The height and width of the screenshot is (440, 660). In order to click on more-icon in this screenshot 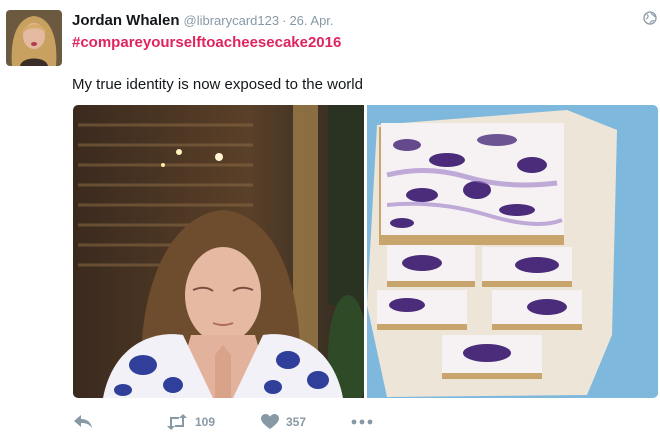, I will do `click(362, 422)`.